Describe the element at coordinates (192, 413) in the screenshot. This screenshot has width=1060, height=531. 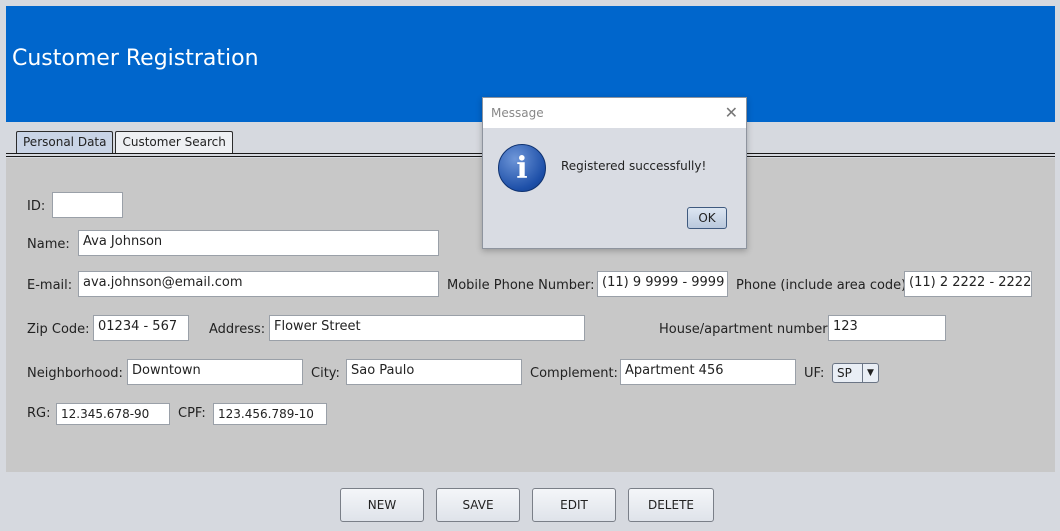
I see `cpf-label: CPF:` at that location.